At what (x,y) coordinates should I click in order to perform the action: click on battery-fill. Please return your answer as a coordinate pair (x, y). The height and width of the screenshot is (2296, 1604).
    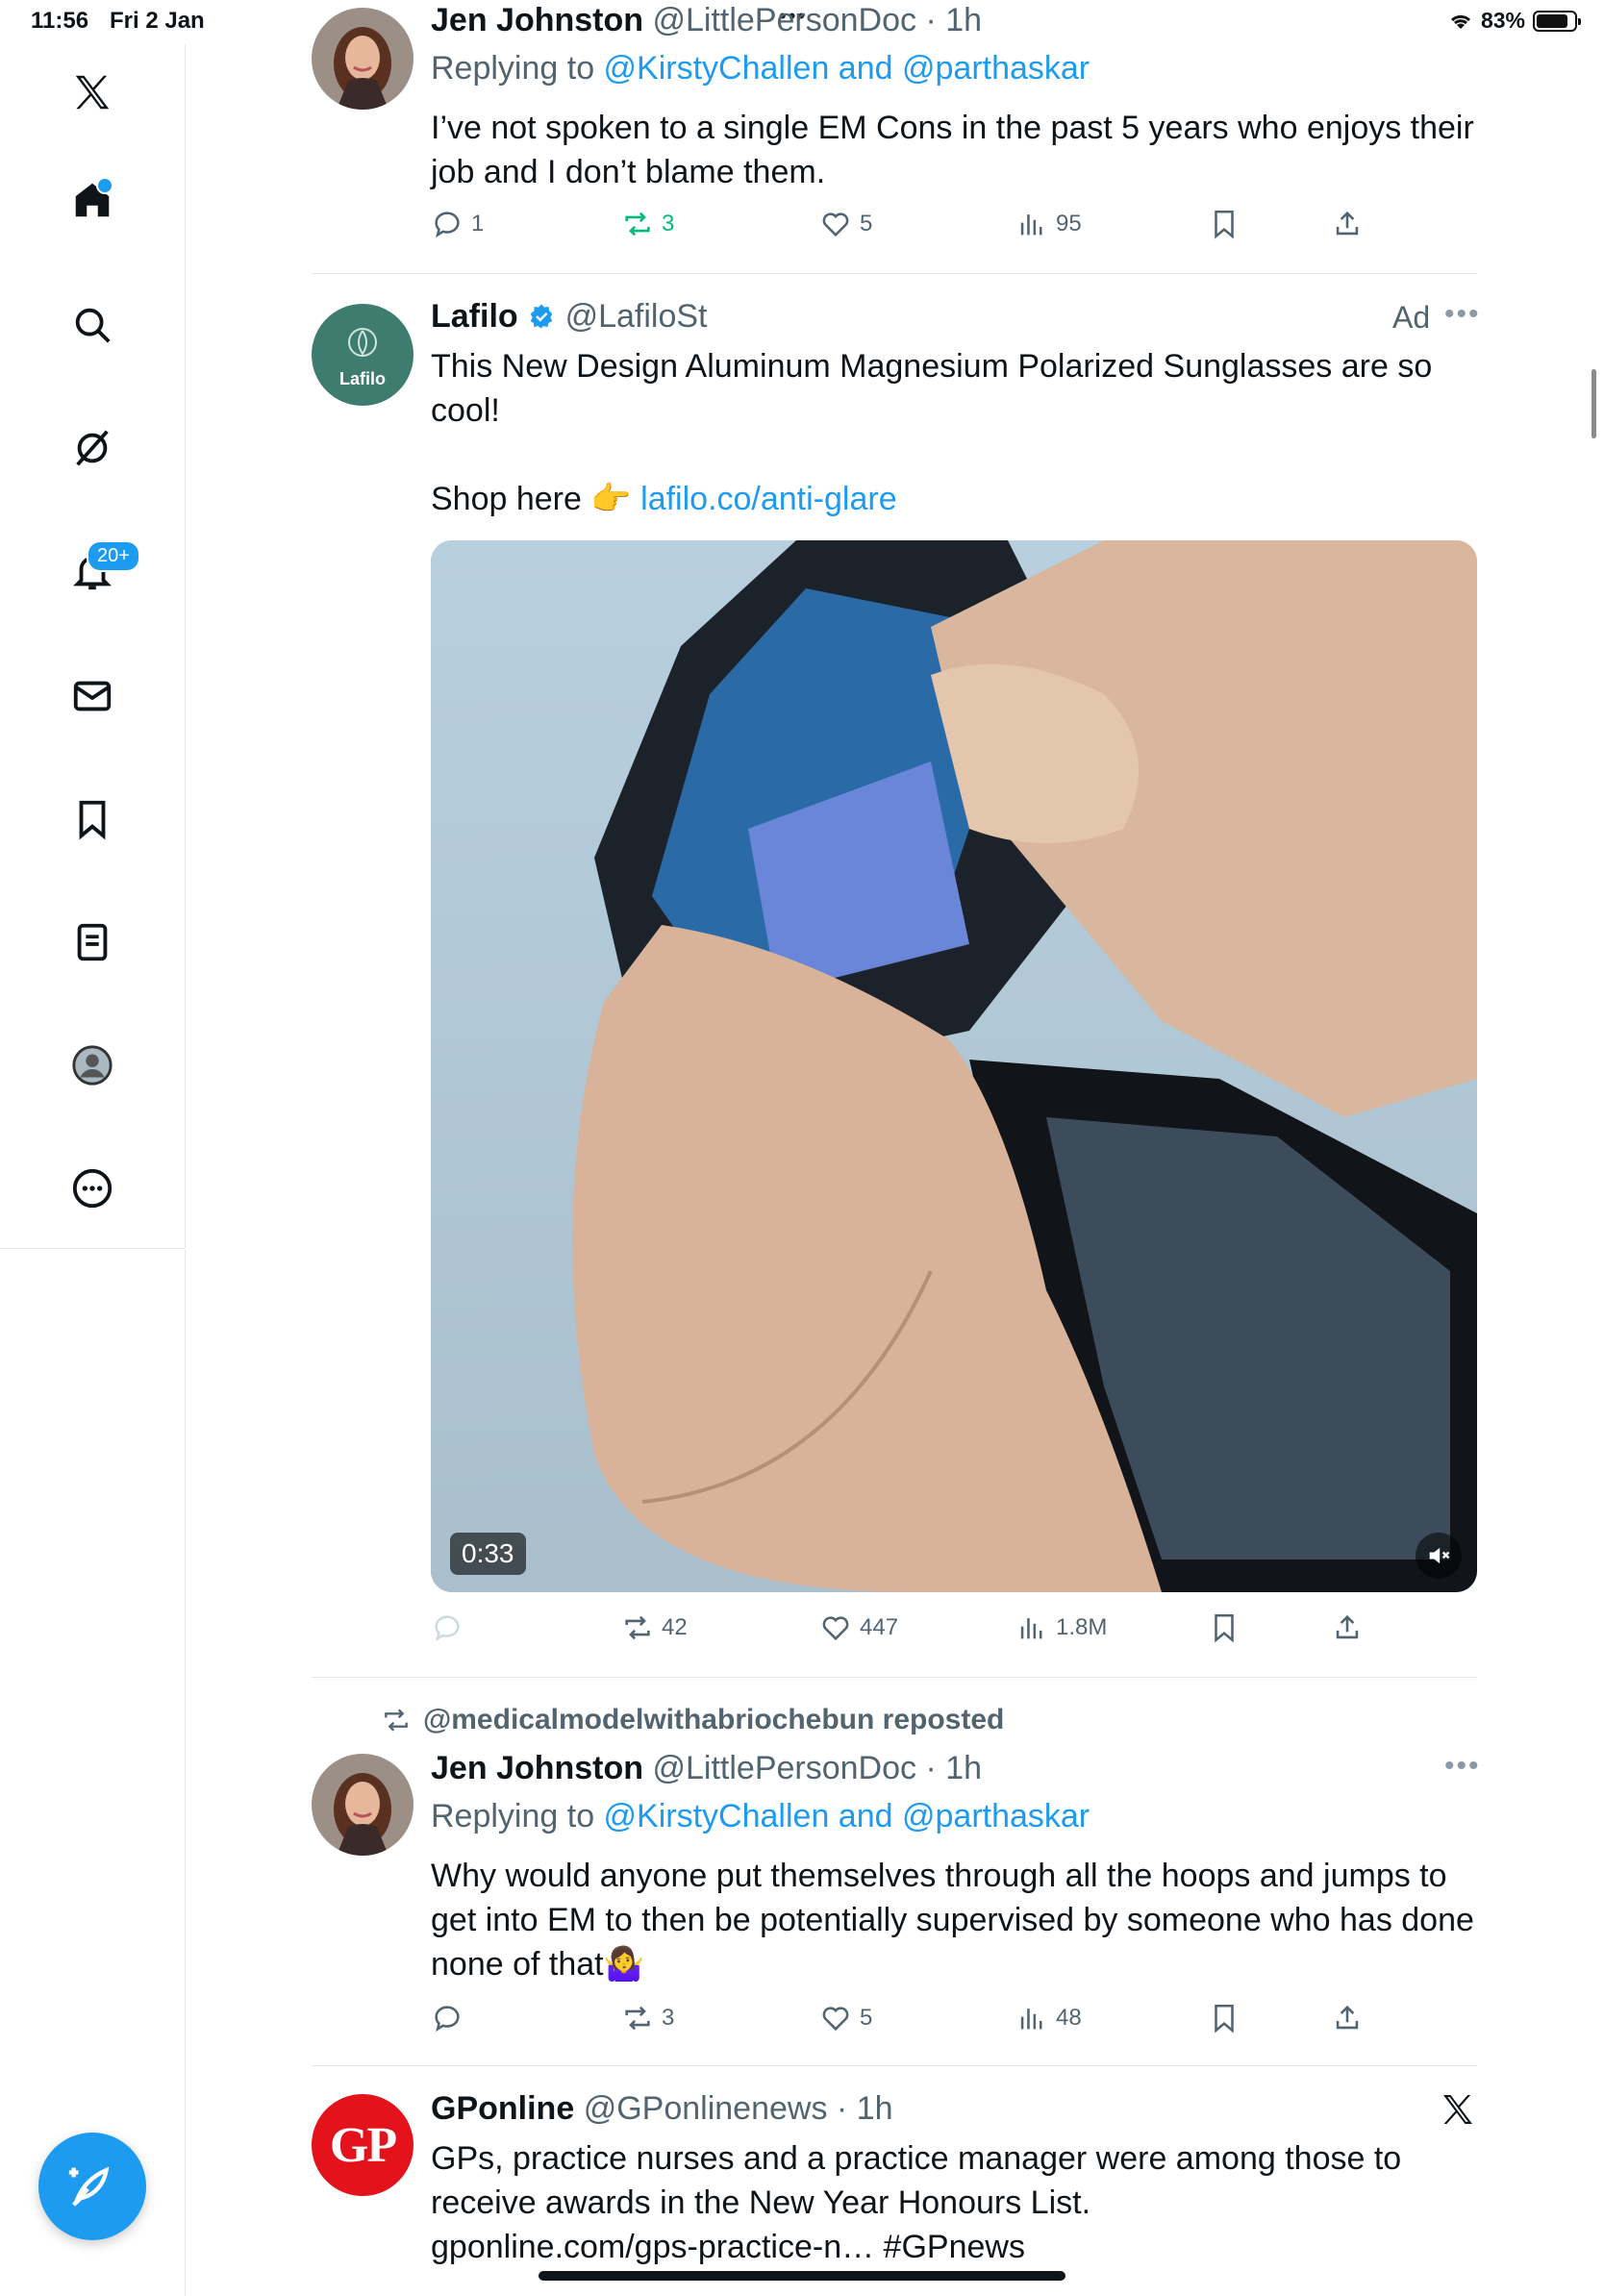
    Looking at the image, I should click on (1552, 20).